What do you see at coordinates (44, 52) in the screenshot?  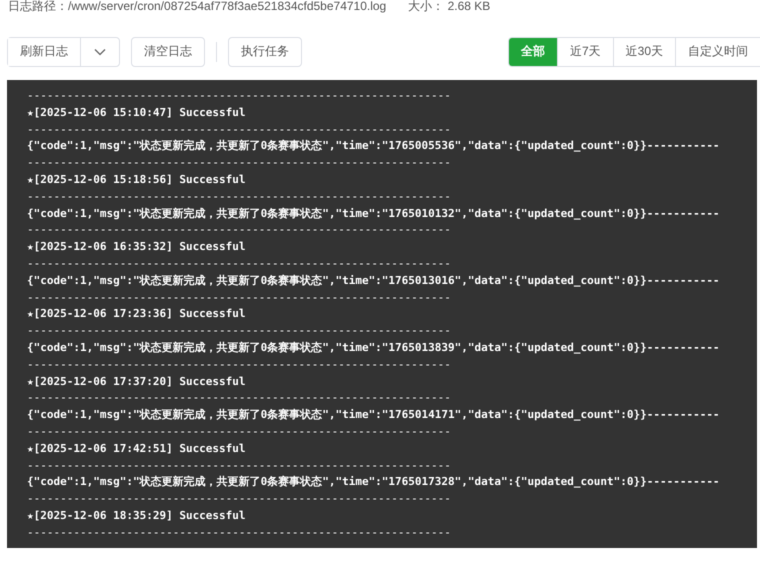 I see `refresh-log-button: 刷新日志` at bounding box center [44, 52].